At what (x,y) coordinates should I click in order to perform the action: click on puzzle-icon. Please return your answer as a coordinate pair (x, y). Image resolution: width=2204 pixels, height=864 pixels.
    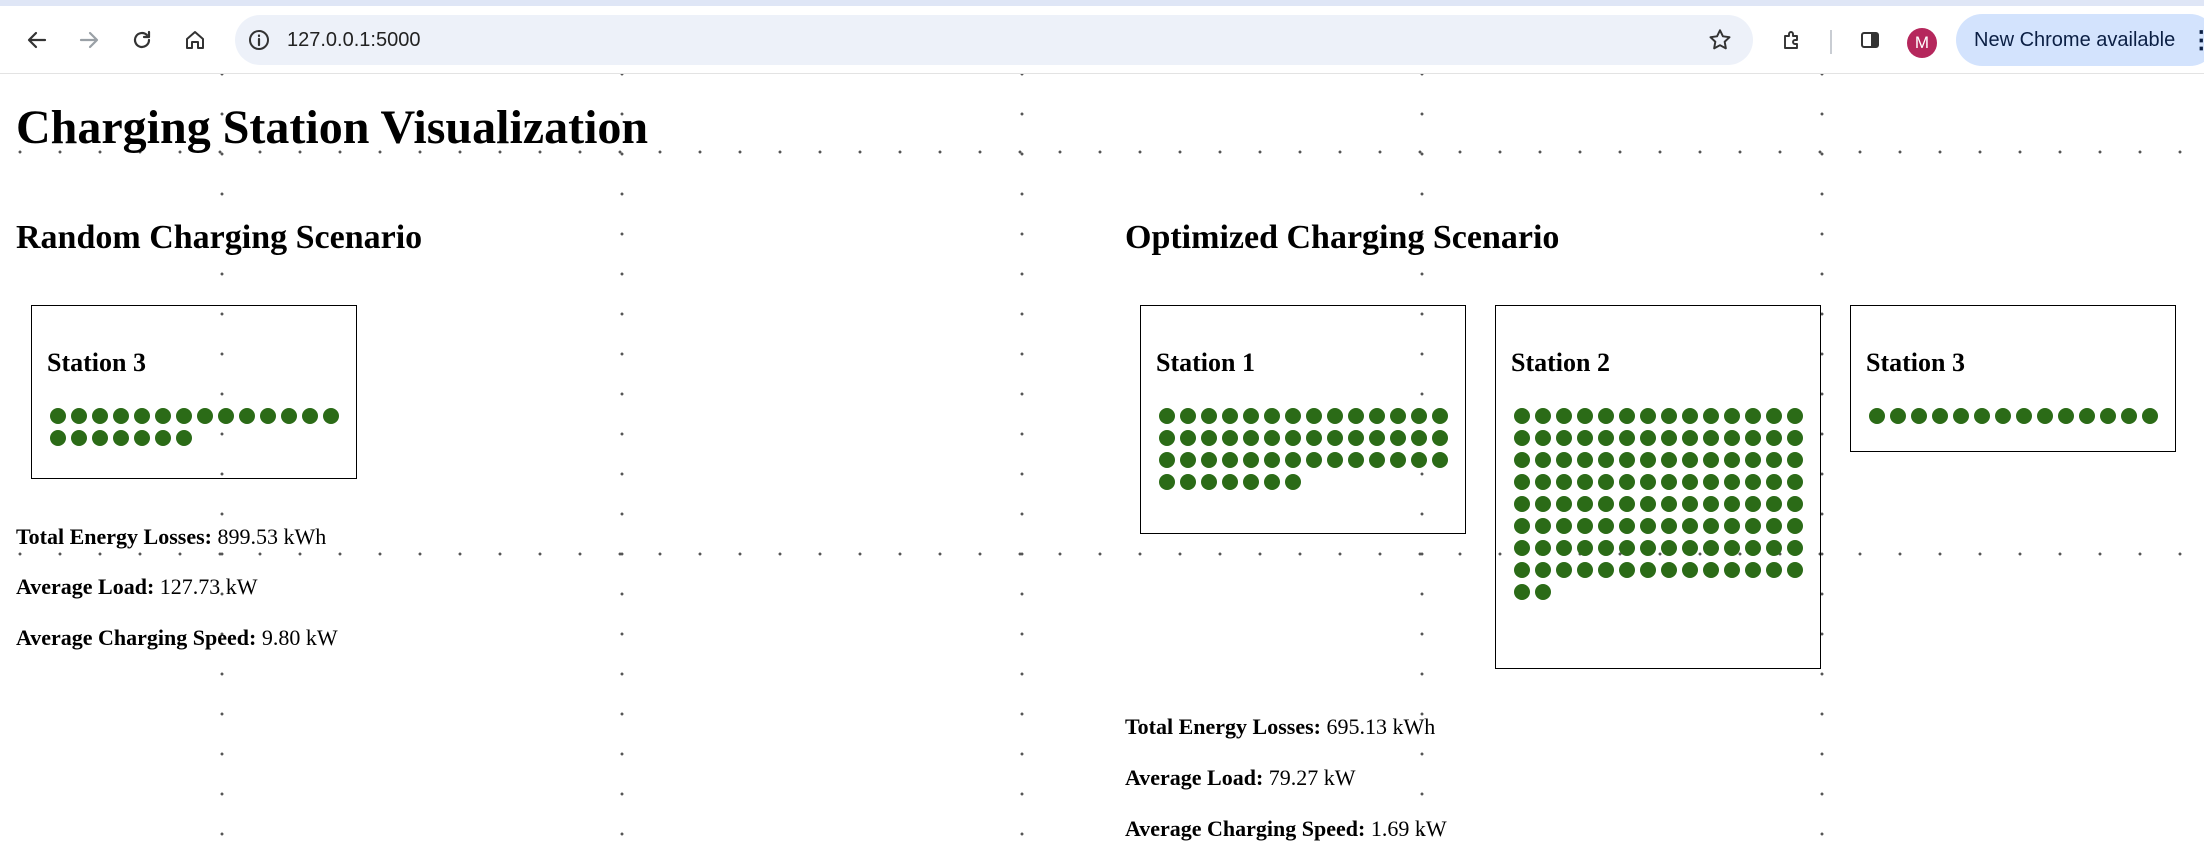
    Looking at the image, I should click on (1791, 40).